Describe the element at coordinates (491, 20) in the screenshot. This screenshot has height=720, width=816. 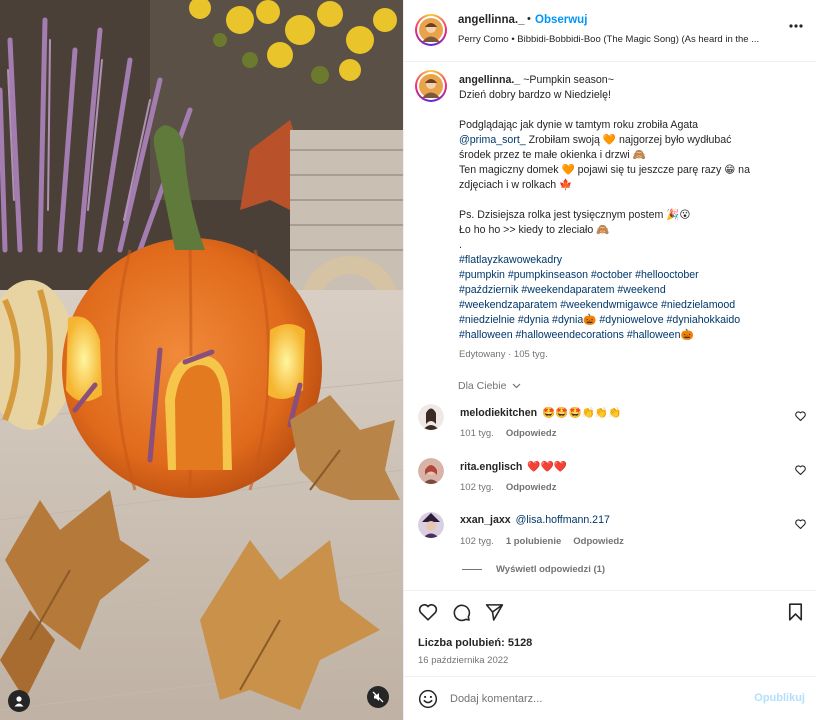
I see `author-username: angellinna._` at that location.